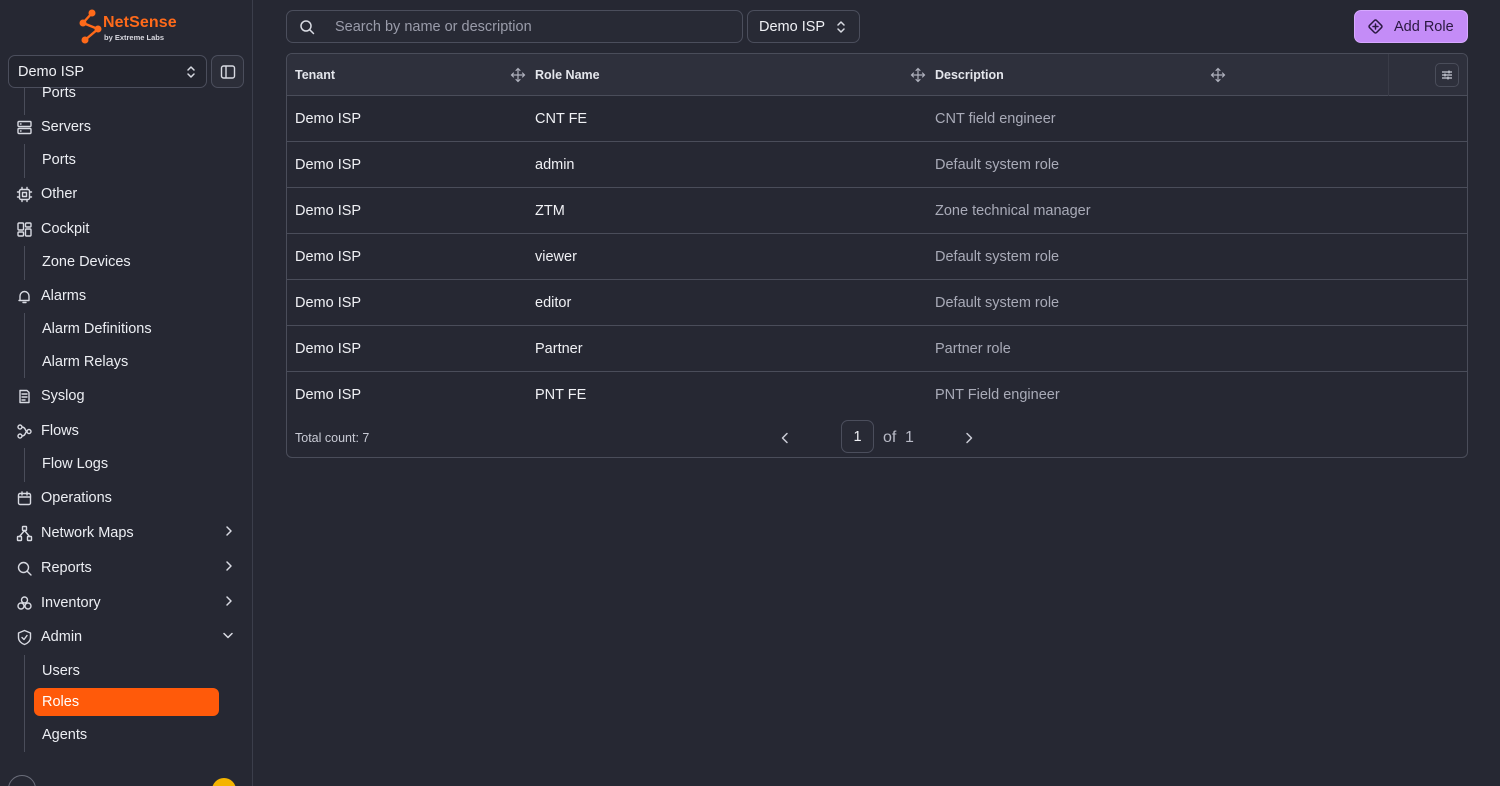 The width and height of the screenshot is (1500, 786). I want to click on nav-label: Users, so click(61, 671).